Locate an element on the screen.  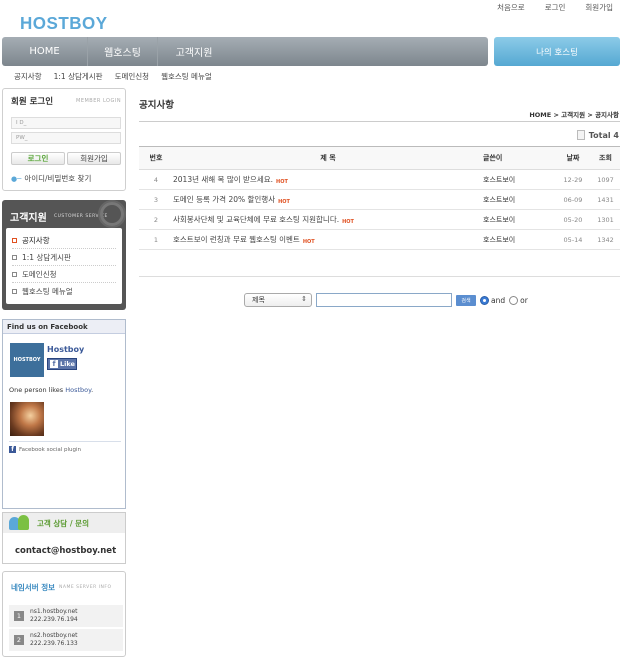
cs-item-label: 1:1 상담게시판 is located at coordinates (46, 257).